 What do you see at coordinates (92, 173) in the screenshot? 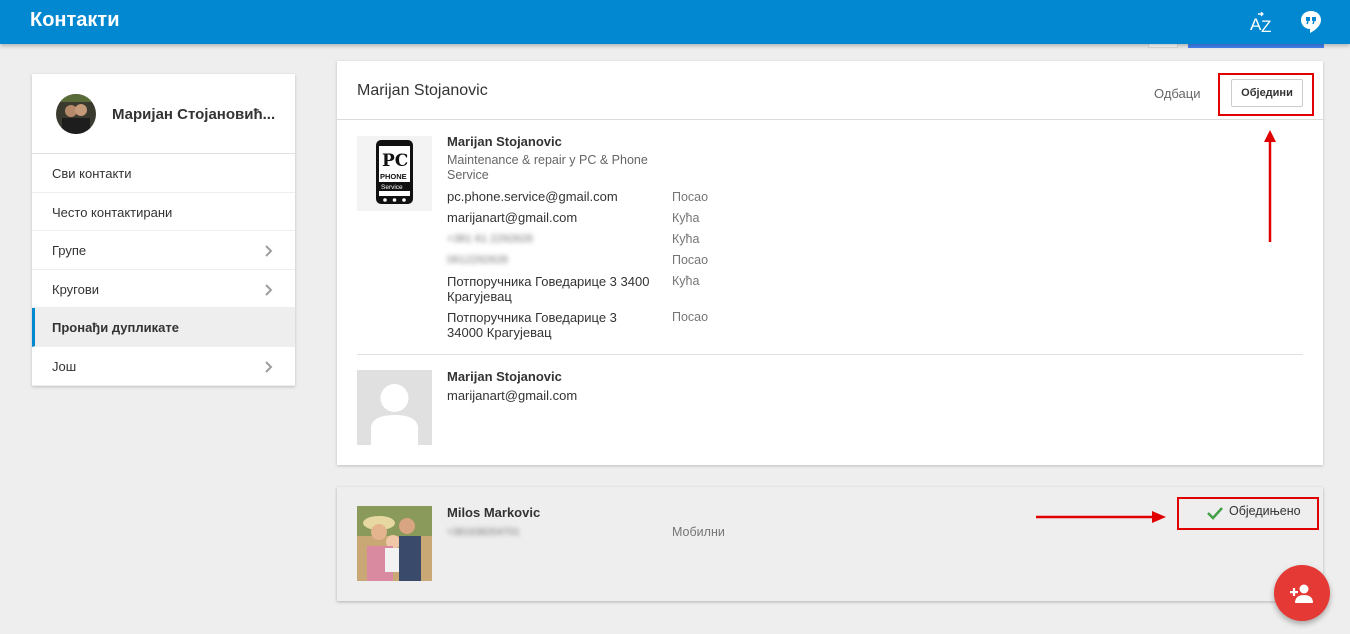
I see `sidebar-item-label: Сви контакти` at bounding box center [92, 173].